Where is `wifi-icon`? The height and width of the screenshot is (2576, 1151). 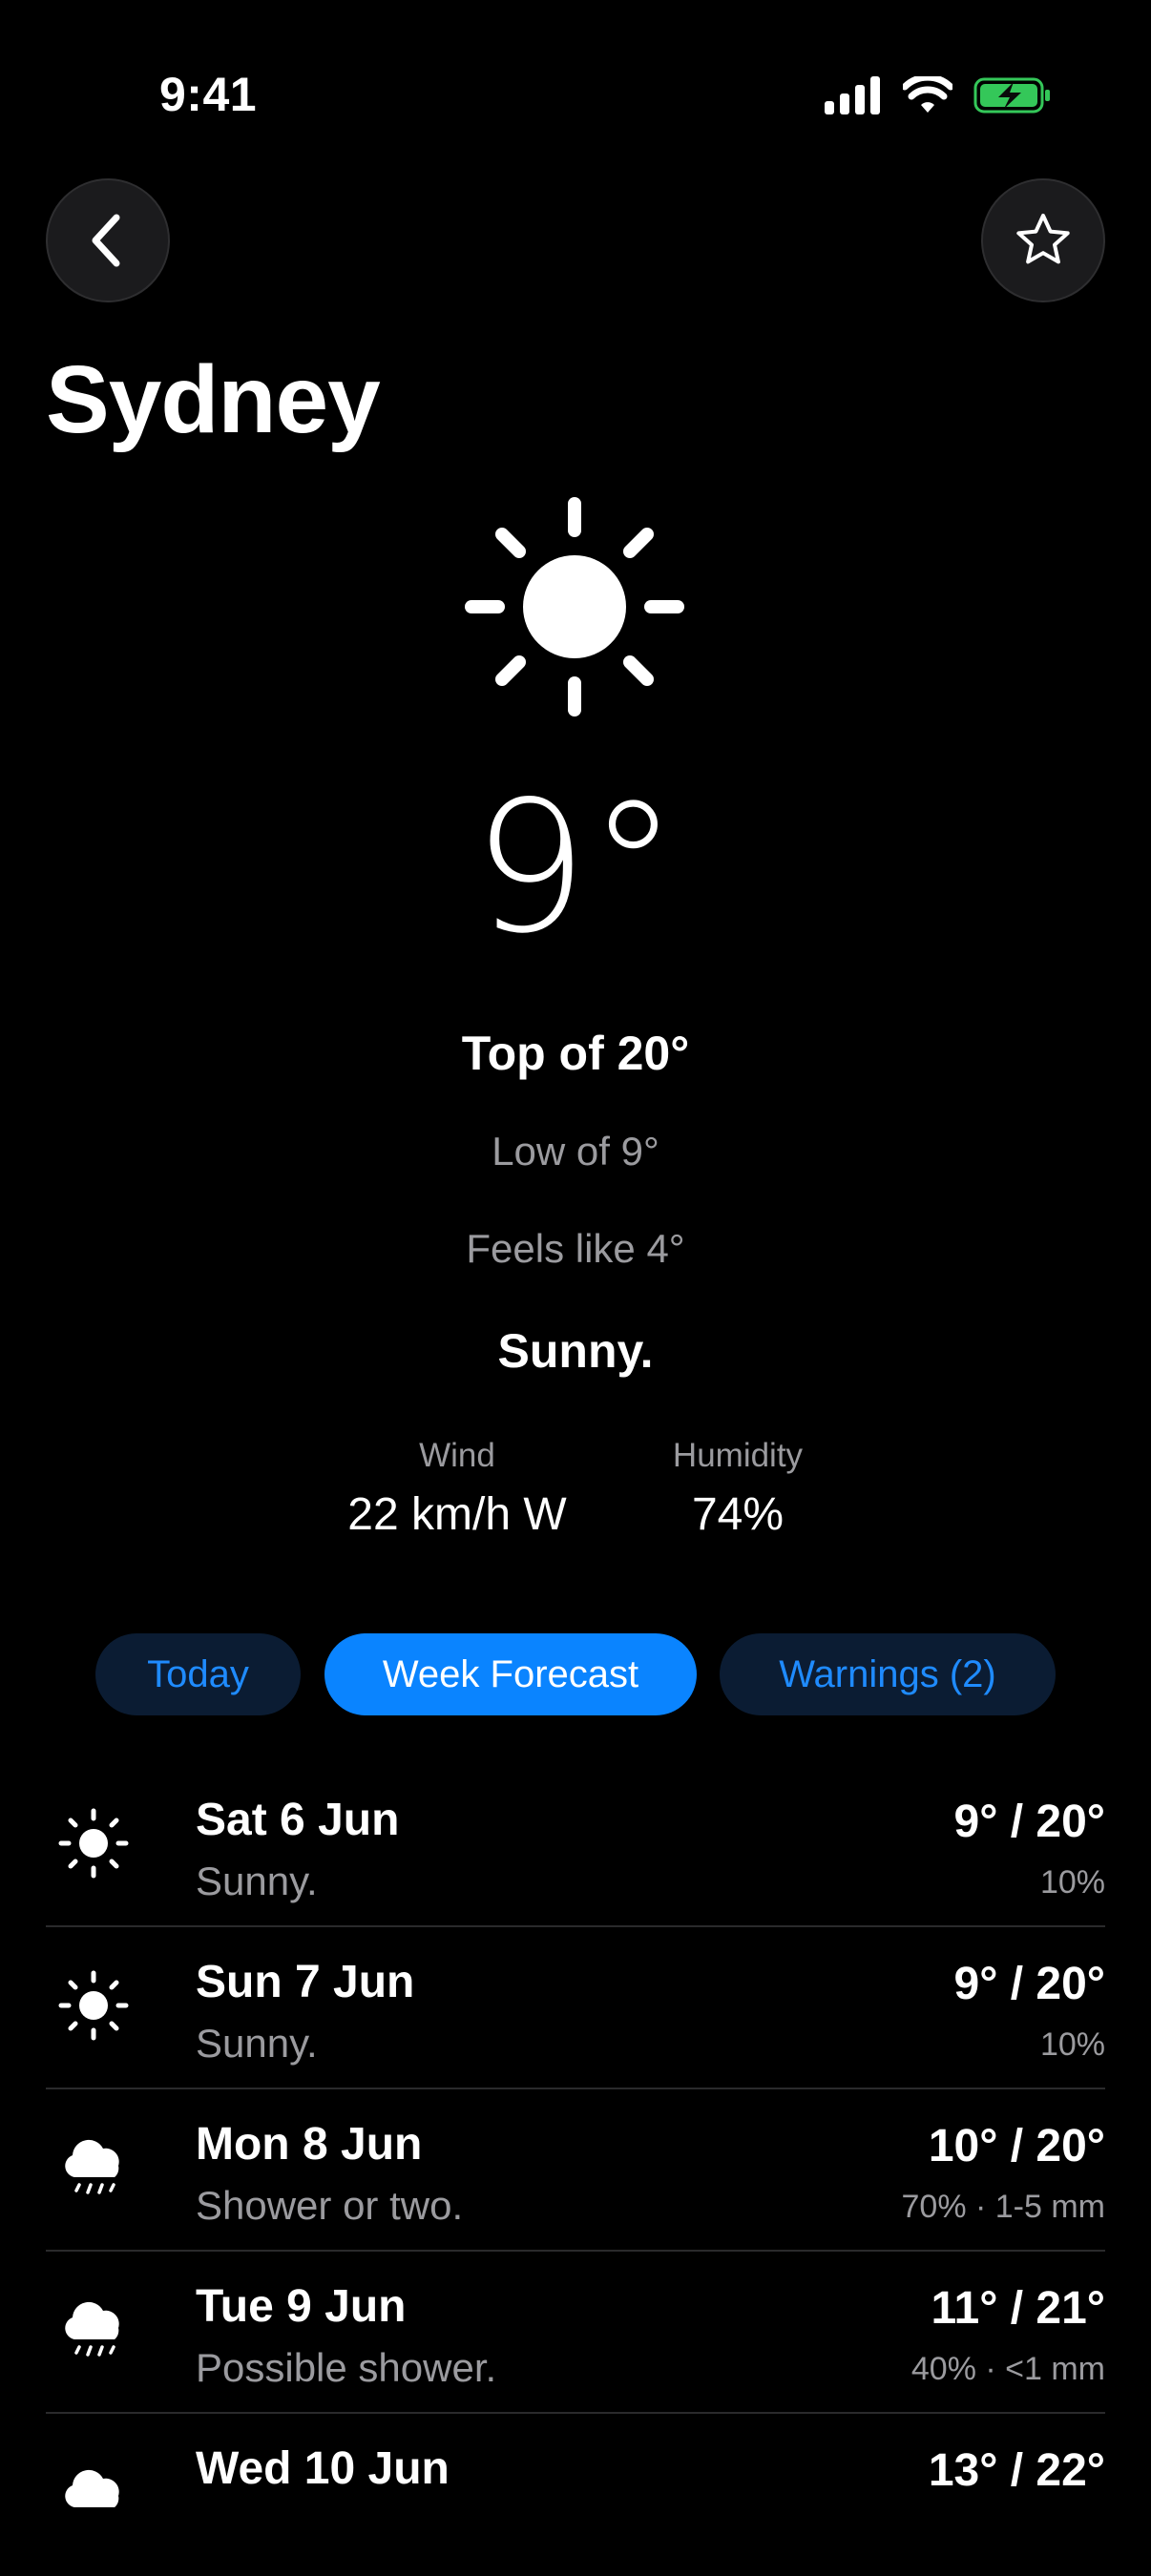
wifi-icon is located at coordinates (927, 94).